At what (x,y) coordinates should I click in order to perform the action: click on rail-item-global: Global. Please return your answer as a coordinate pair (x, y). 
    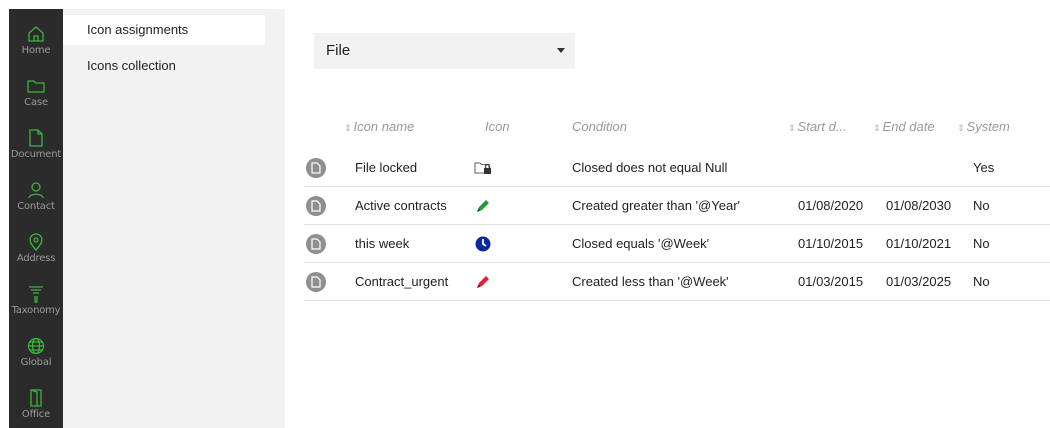
    Looking at the image, I should click on (36, 355).